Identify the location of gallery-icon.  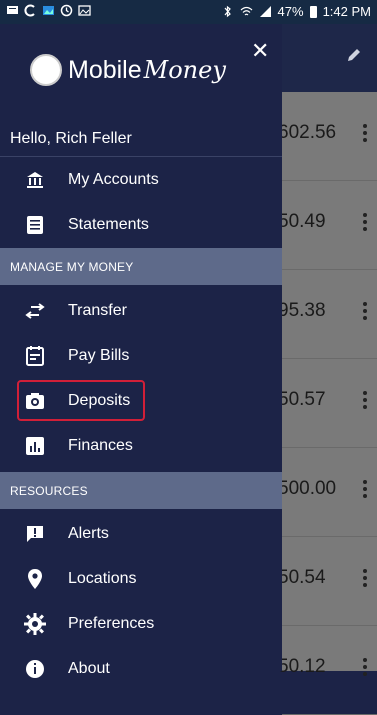
(48, 10).